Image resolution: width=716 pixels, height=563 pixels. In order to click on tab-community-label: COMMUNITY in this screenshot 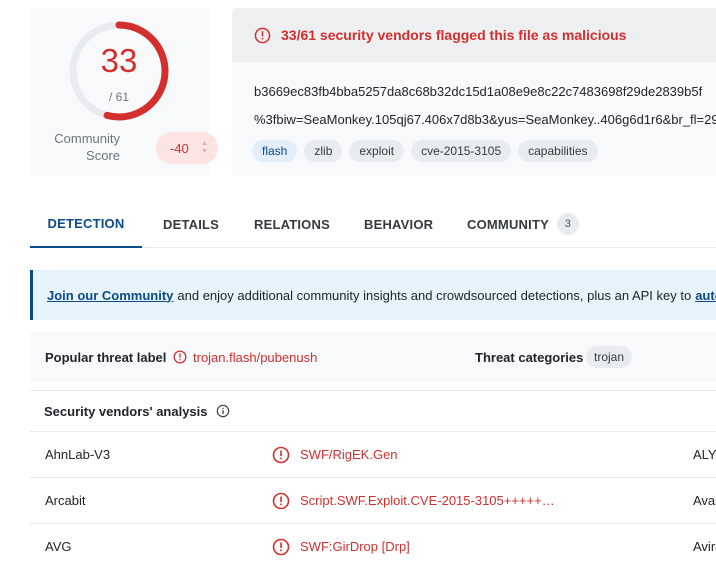, I will do `click(508, 224)`.